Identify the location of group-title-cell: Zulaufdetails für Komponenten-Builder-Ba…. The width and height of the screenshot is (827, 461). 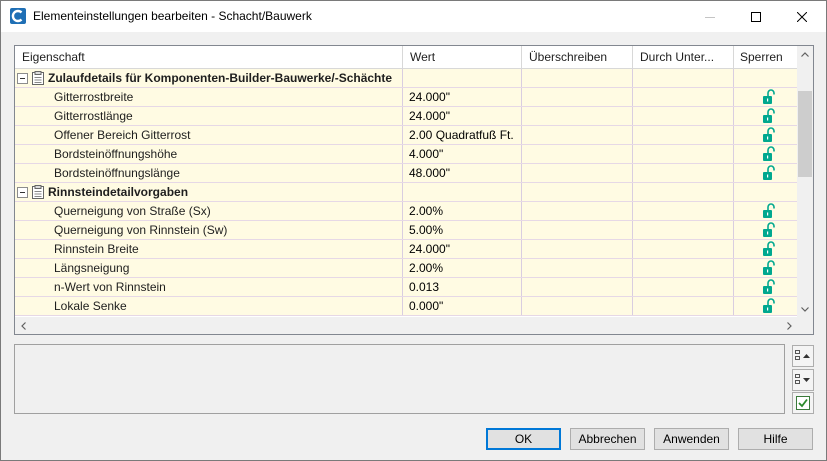
(209, 78).